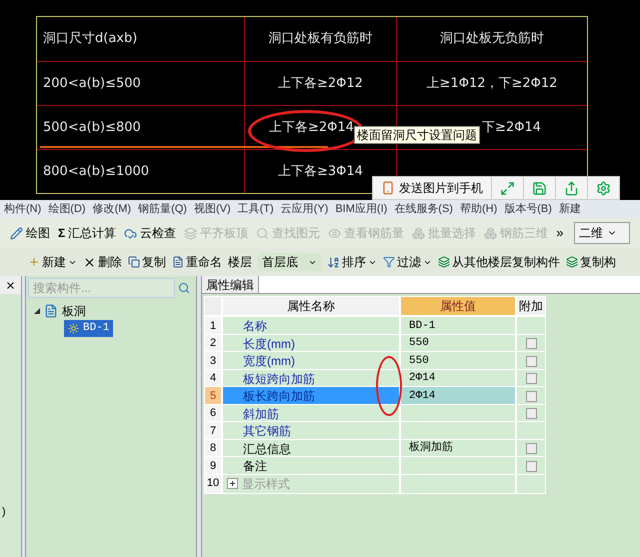  Describe the element at coordinates (311, 326) in the screenshot. I see `property-name-cell: 名称` at that location.